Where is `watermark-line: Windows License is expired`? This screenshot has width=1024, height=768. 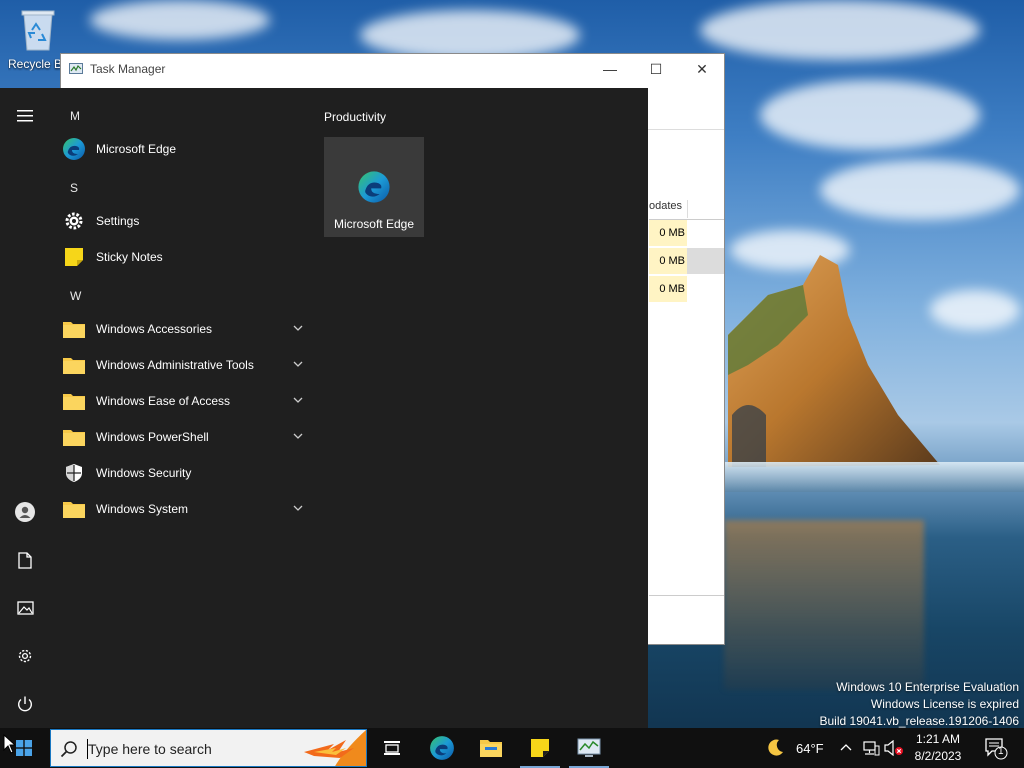 watermark-line: Windows License is expired is located at coordinates (944, 704).